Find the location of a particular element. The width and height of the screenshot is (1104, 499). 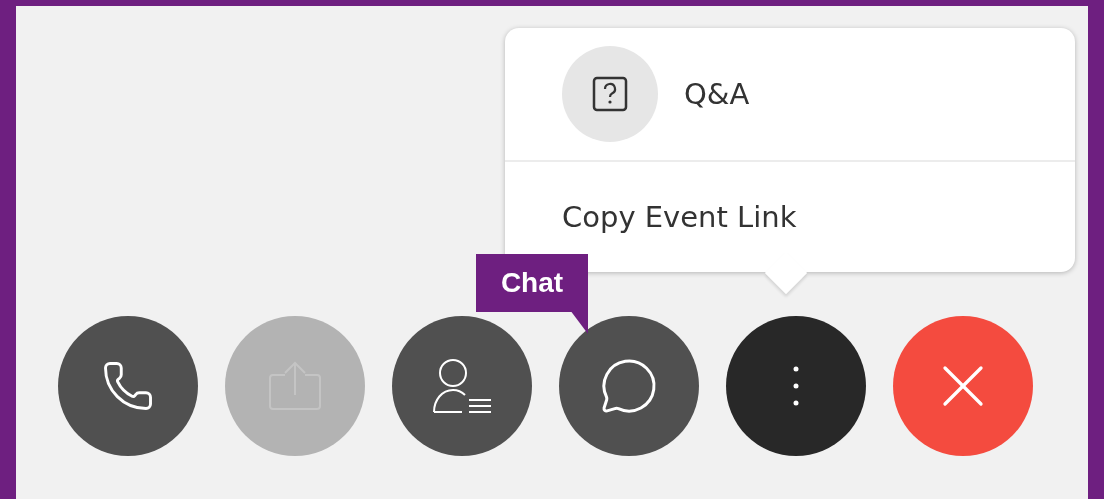

menu-item: Copy Event Link is located at coordinates (679, 217).